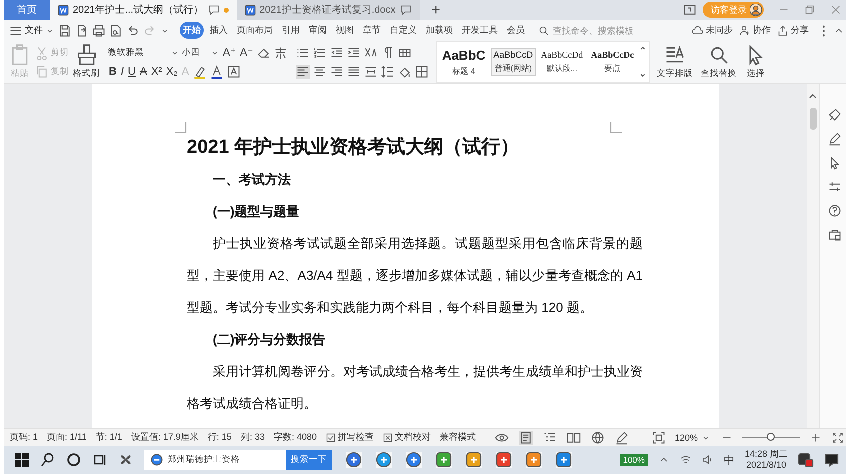  Describe the element at coordinates (372, 31) in the screenshot. I see `ribbon-tab: 章节` at that location.